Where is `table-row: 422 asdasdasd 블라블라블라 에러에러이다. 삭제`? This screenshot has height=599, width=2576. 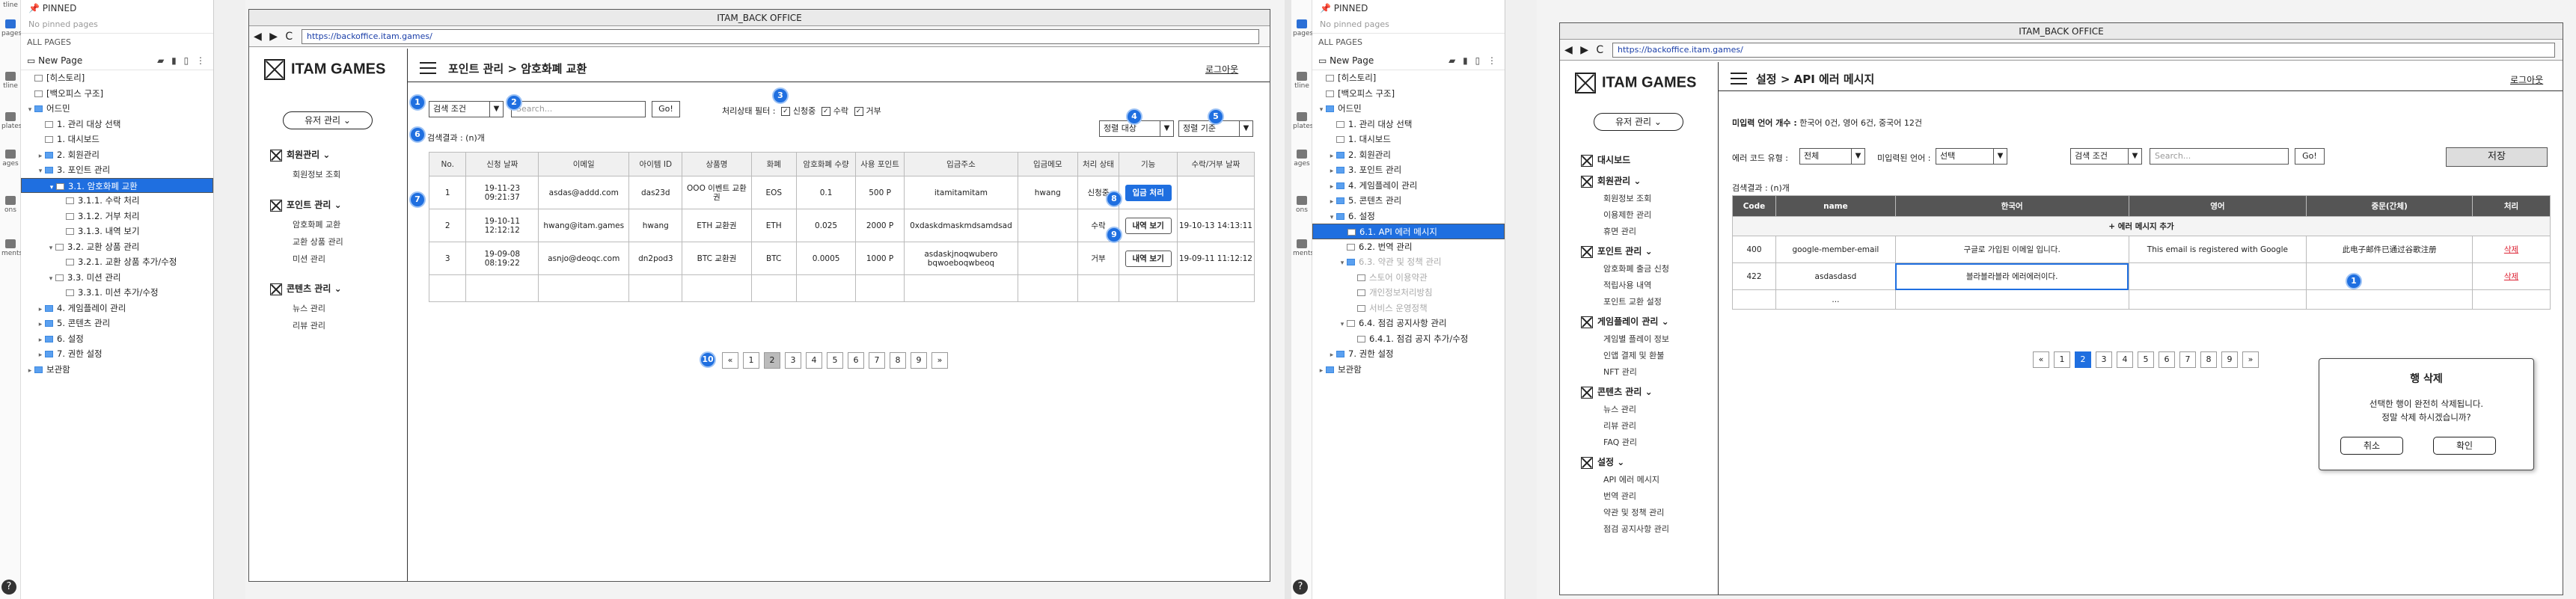 table-row: 422 asdasdasd 블라블라블라 에러에러이다. 삭제 is located at coordinates (2141, 276).